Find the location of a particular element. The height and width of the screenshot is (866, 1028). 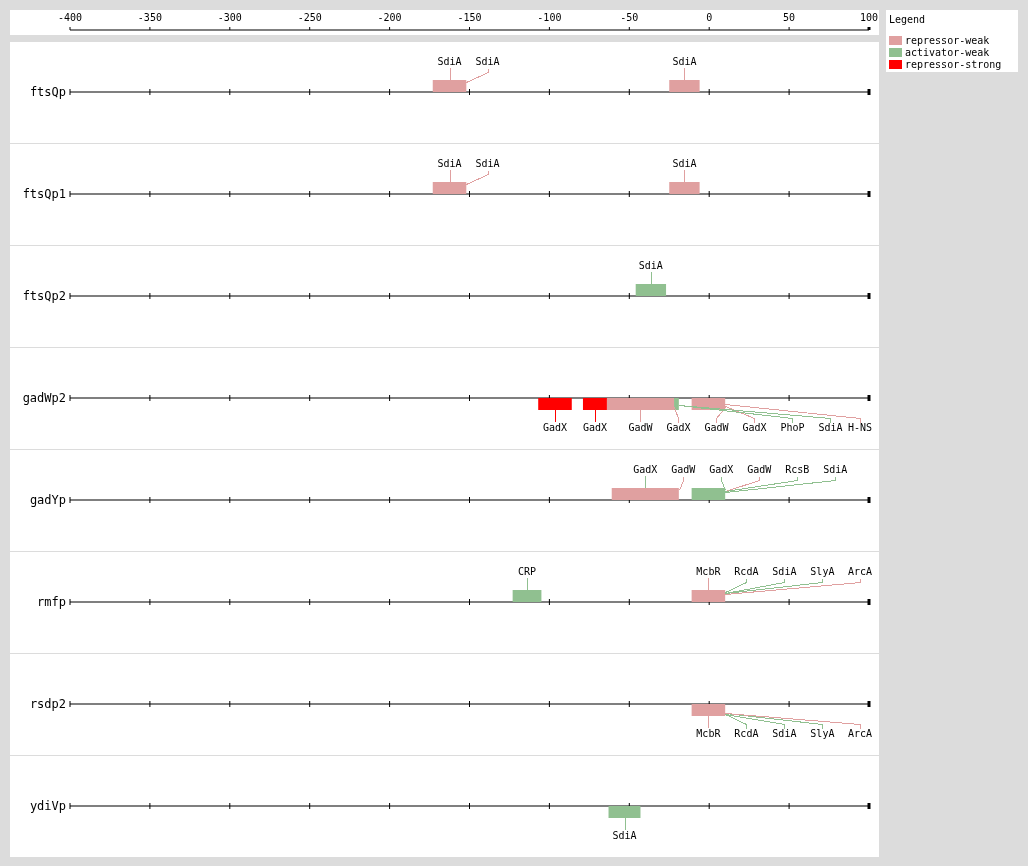

promoter-label: ftsQp is located at coordinates (47, 92).